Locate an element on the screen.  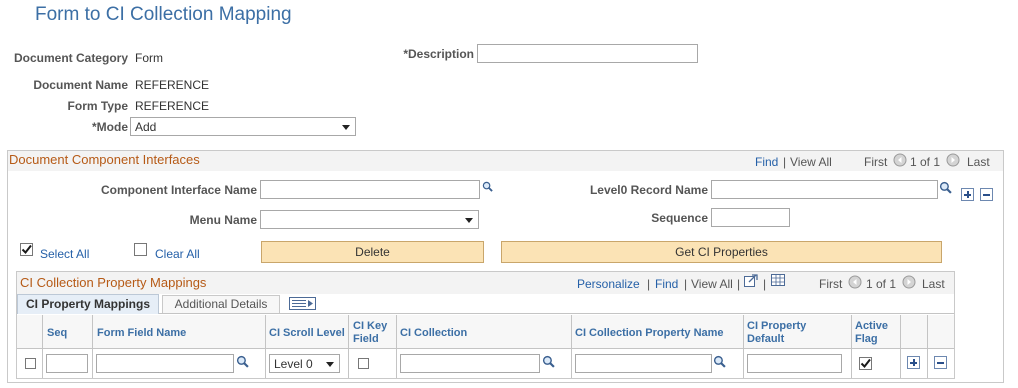
dci-count: 1 of 1 is located at coordinates (925, 162).